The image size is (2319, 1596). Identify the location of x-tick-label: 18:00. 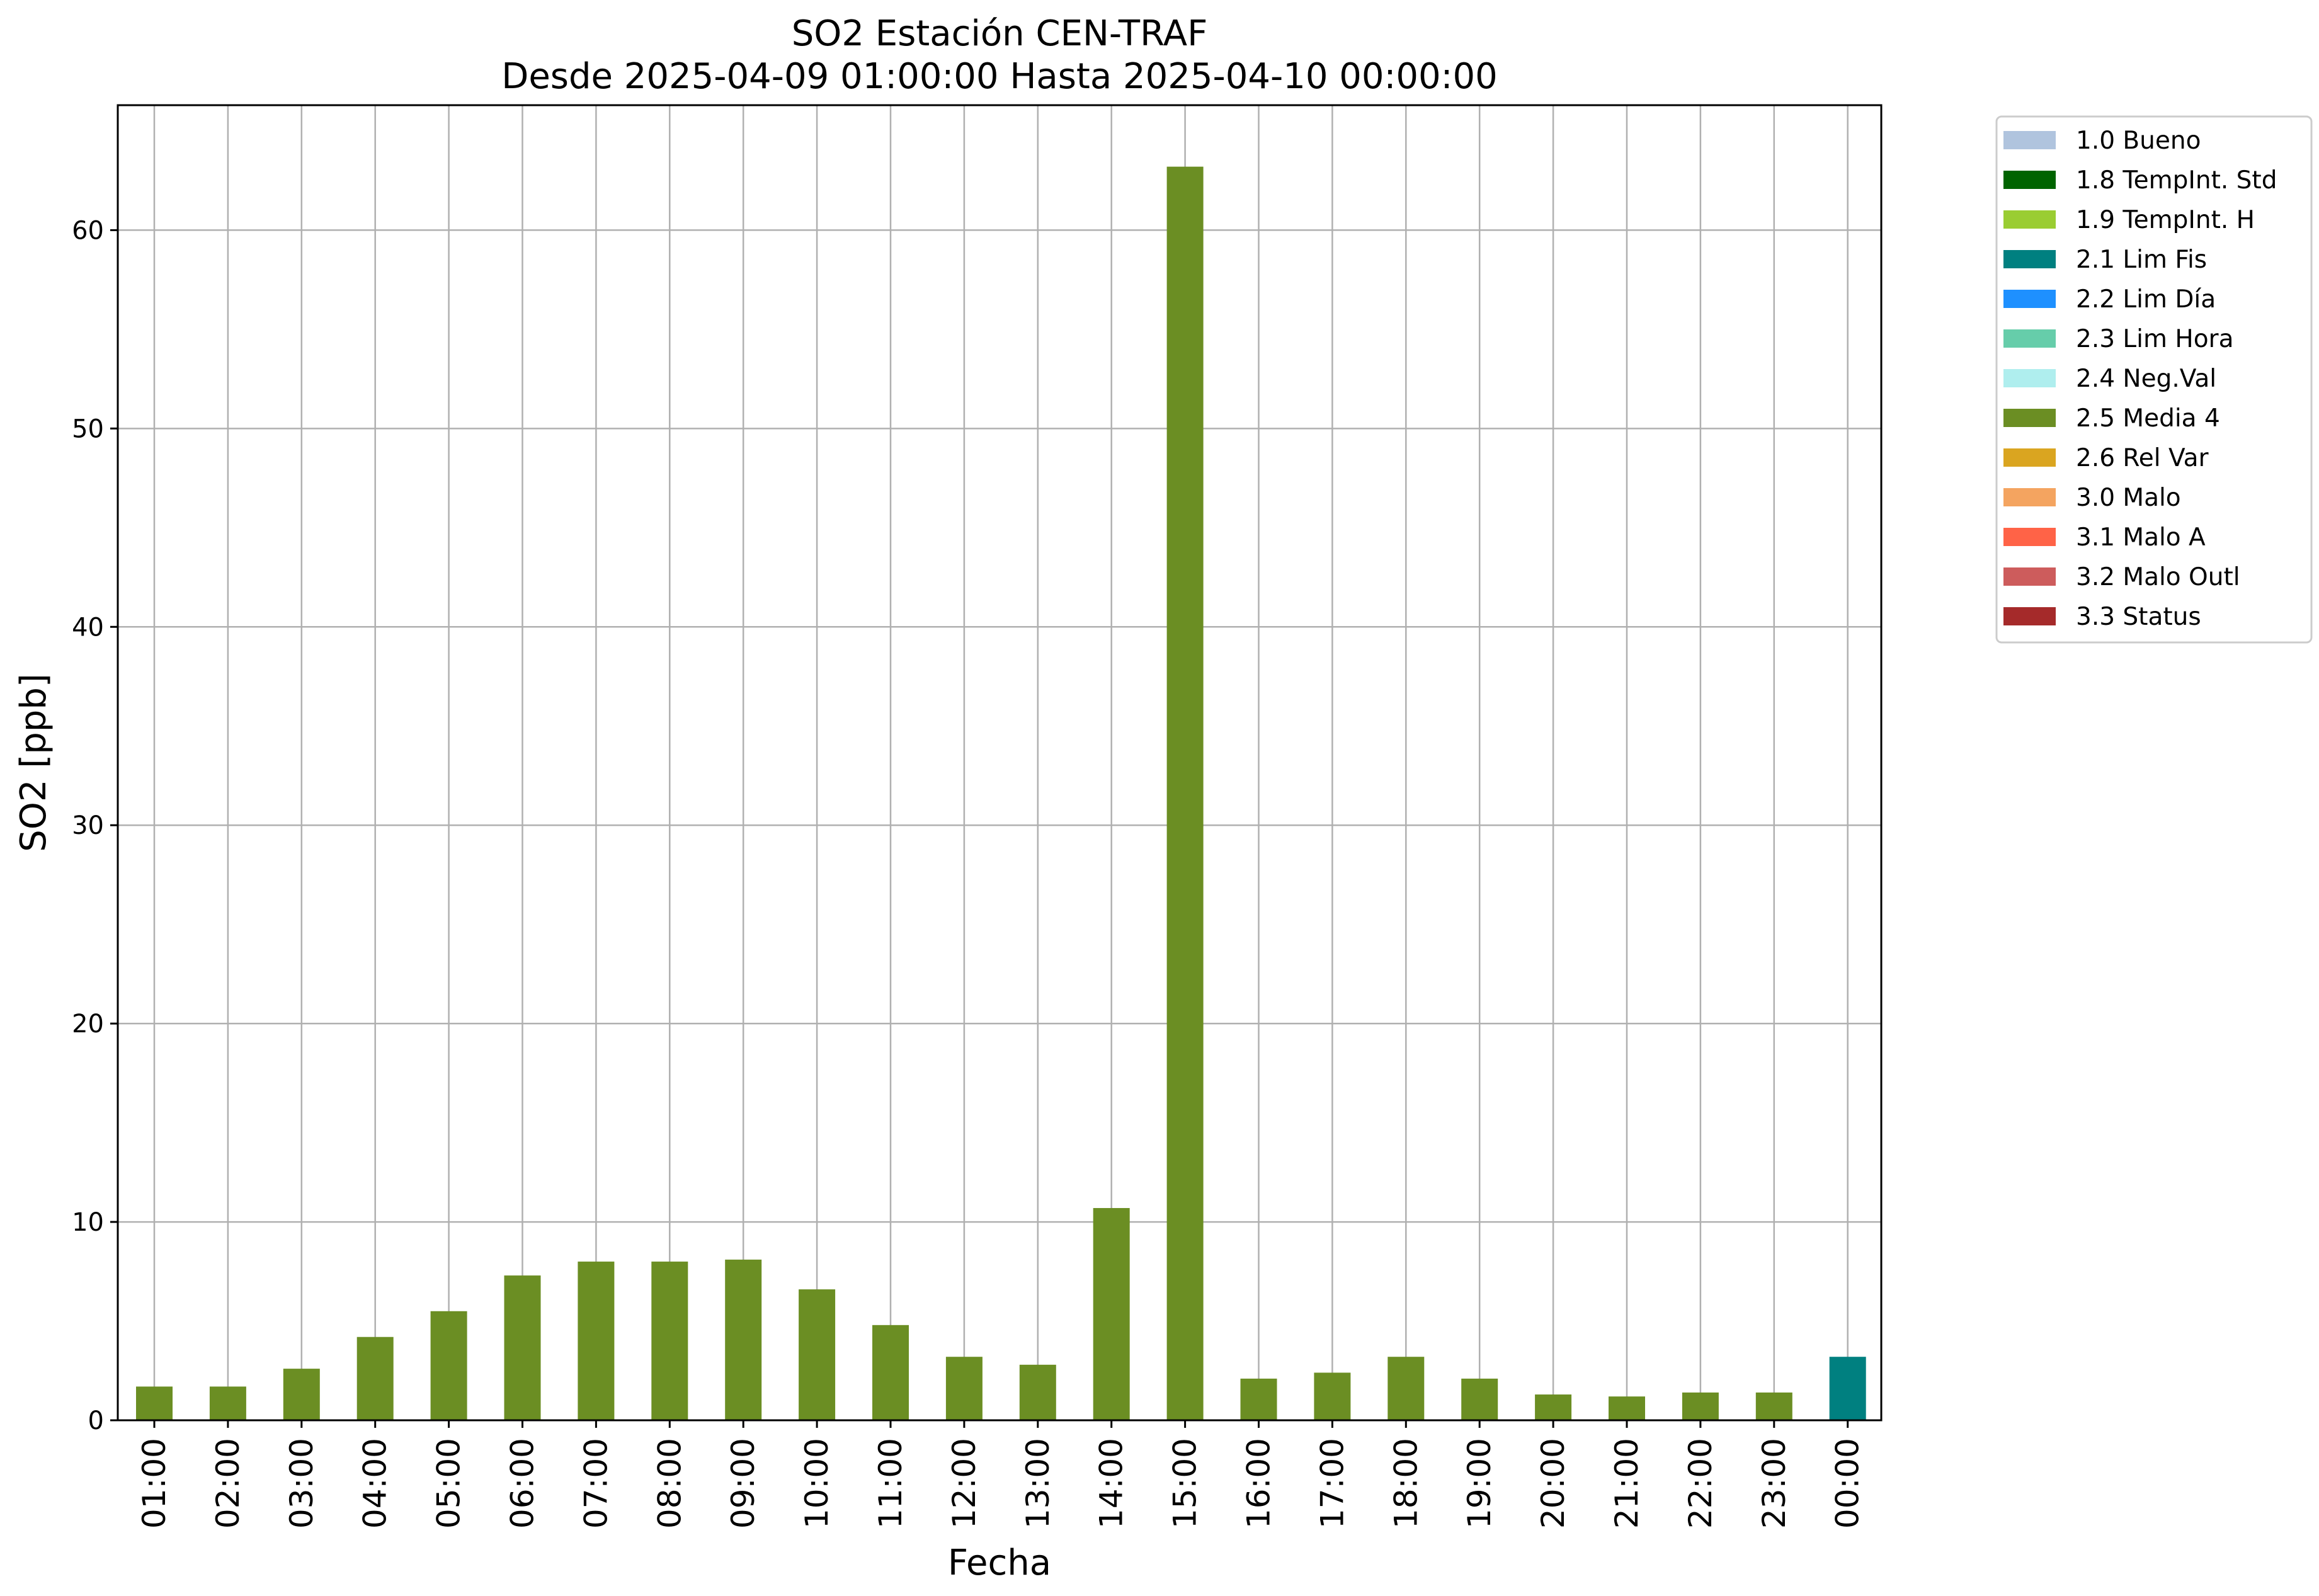
(1405, 1483).